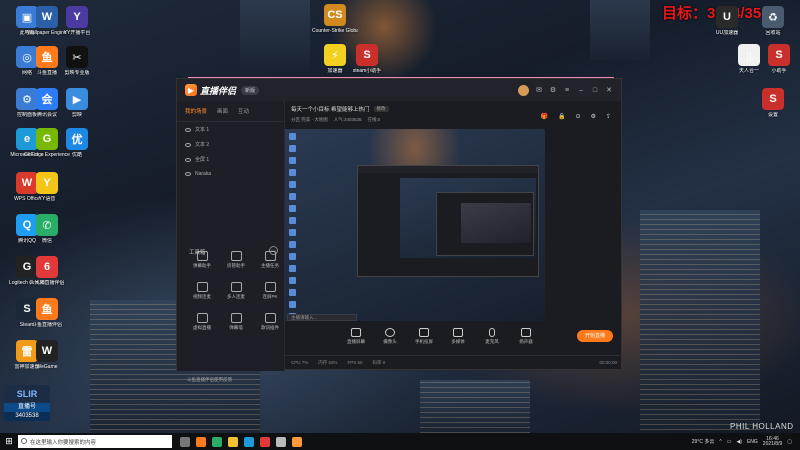  I want to click on toolbox-item: 主播任务, so click(270, 260).